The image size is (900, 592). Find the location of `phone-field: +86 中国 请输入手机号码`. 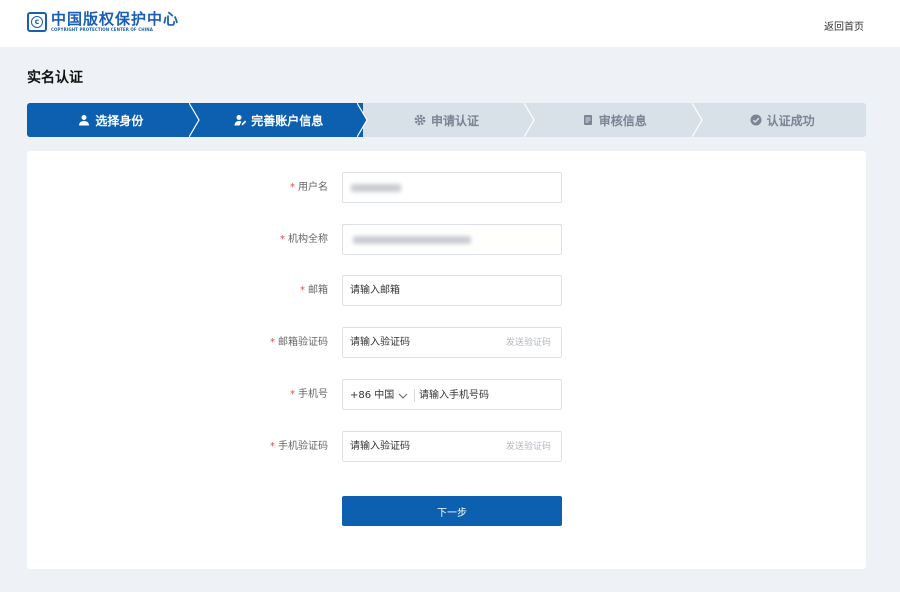

phone-field: +86 中国 请输入手机号码 is located at coordinates (452, 394).